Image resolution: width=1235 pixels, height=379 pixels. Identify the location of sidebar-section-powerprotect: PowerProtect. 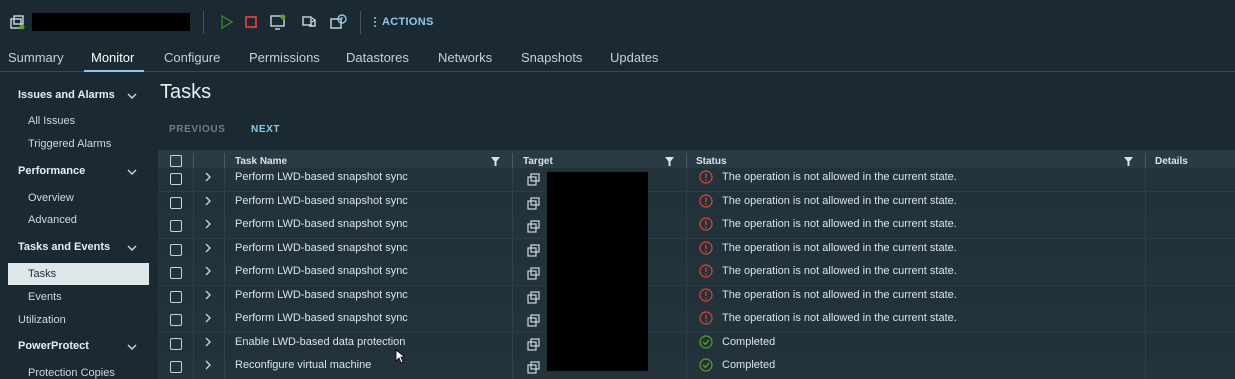
(53, 346).